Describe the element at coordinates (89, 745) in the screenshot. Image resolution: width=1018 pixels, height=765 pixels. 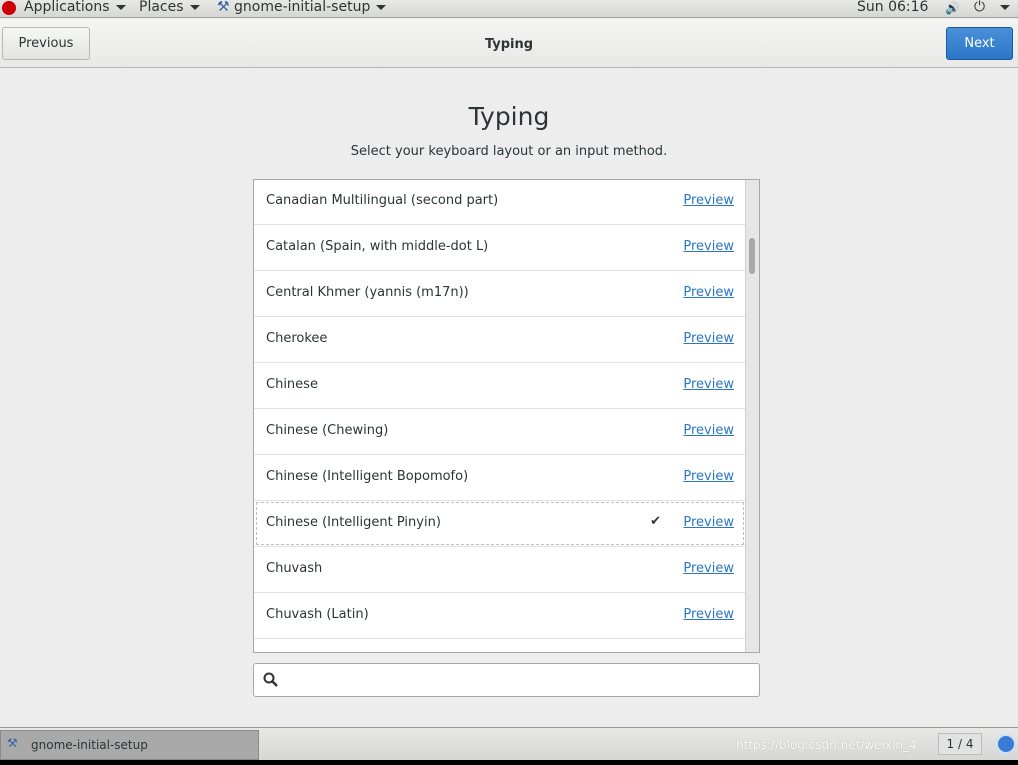
I see `taskbar-window-label: gnome-initial-setup` at that location.